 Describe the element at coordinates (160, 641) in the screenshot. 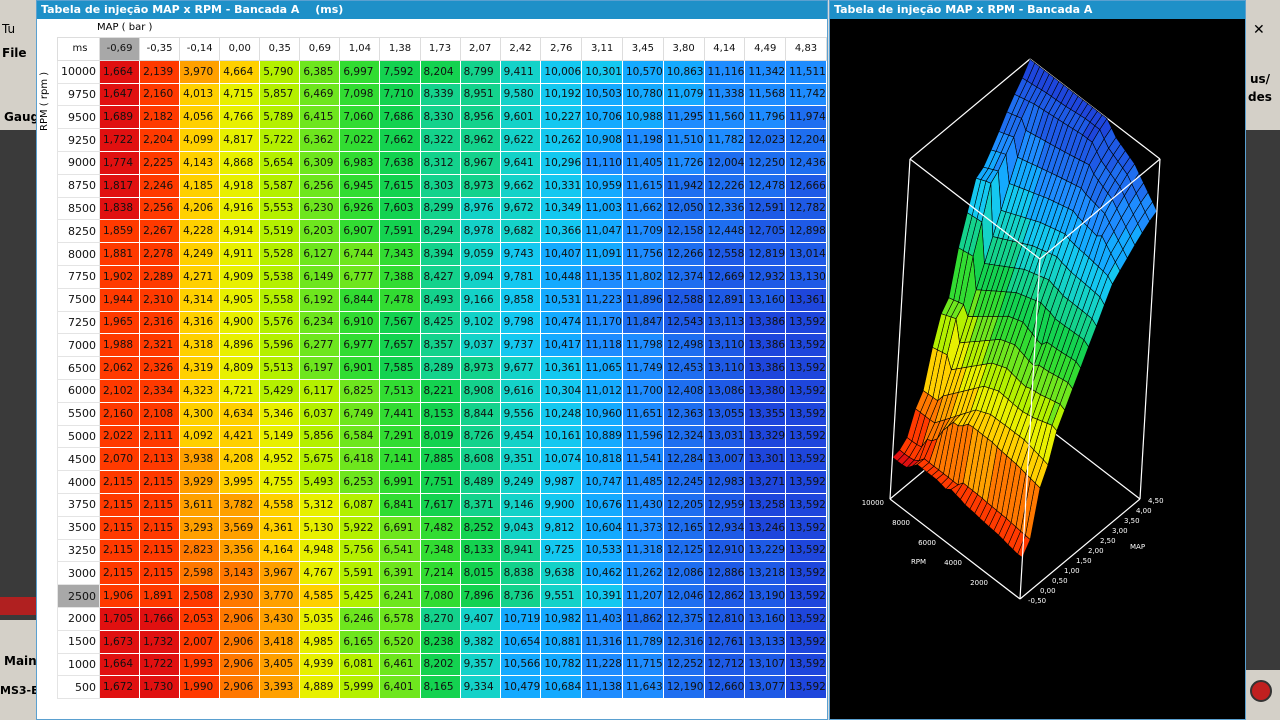

I see `table-cell: 1,732` at that location.